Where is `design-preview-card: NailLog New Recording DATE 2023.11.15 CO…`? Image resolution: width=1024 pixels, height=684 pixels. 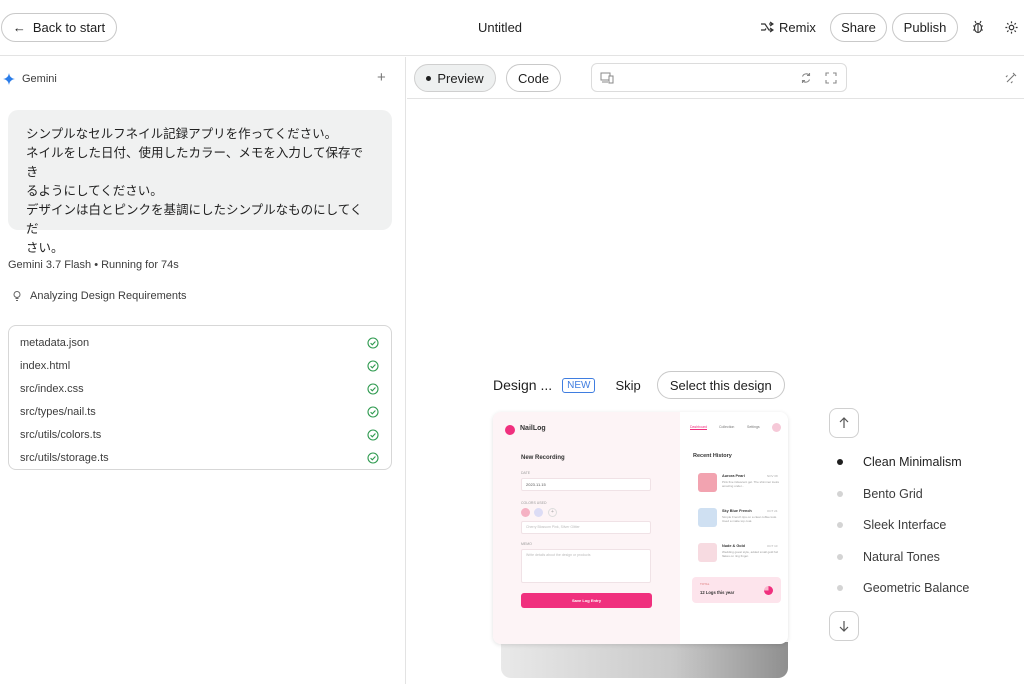 design-preview-card: NailLog New Recording DATE 2023.11.15 CO… is located at coordinates (640, 528).